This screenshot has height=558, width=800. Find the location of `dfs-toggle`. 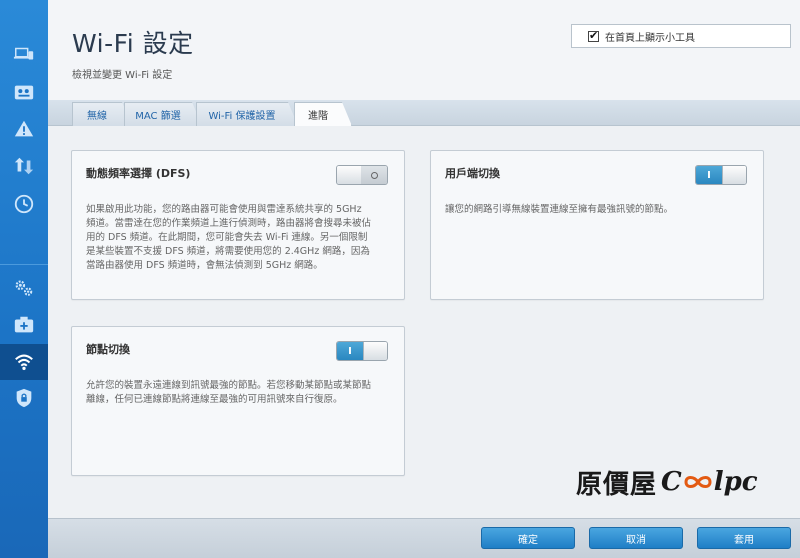

dfs-toggle is located at coordinates (362, 175).